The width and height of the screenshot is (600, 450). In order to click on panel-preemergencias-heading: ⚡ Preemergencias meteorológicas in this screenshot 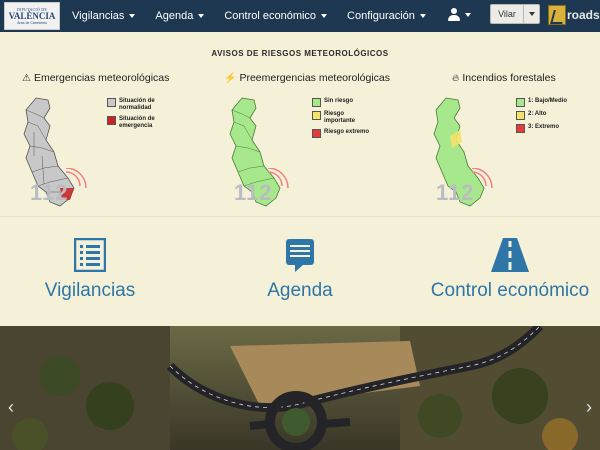, I will do `click(307, 78)`.